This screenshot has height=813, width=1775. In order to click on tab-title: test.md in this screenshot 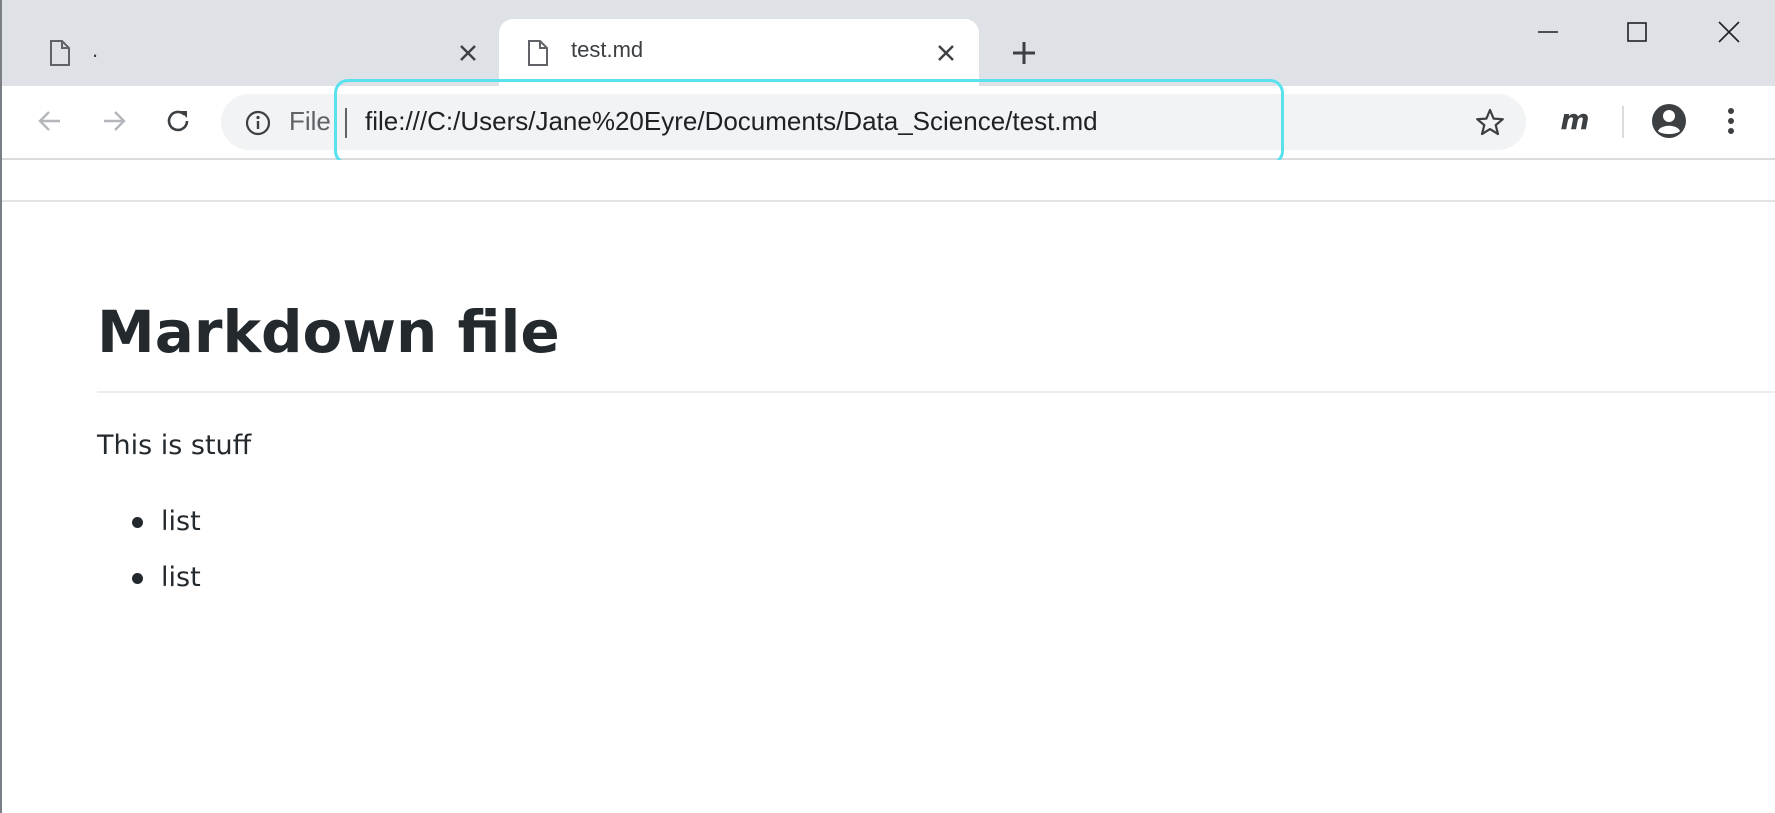, I will do `click(607, 49)`.